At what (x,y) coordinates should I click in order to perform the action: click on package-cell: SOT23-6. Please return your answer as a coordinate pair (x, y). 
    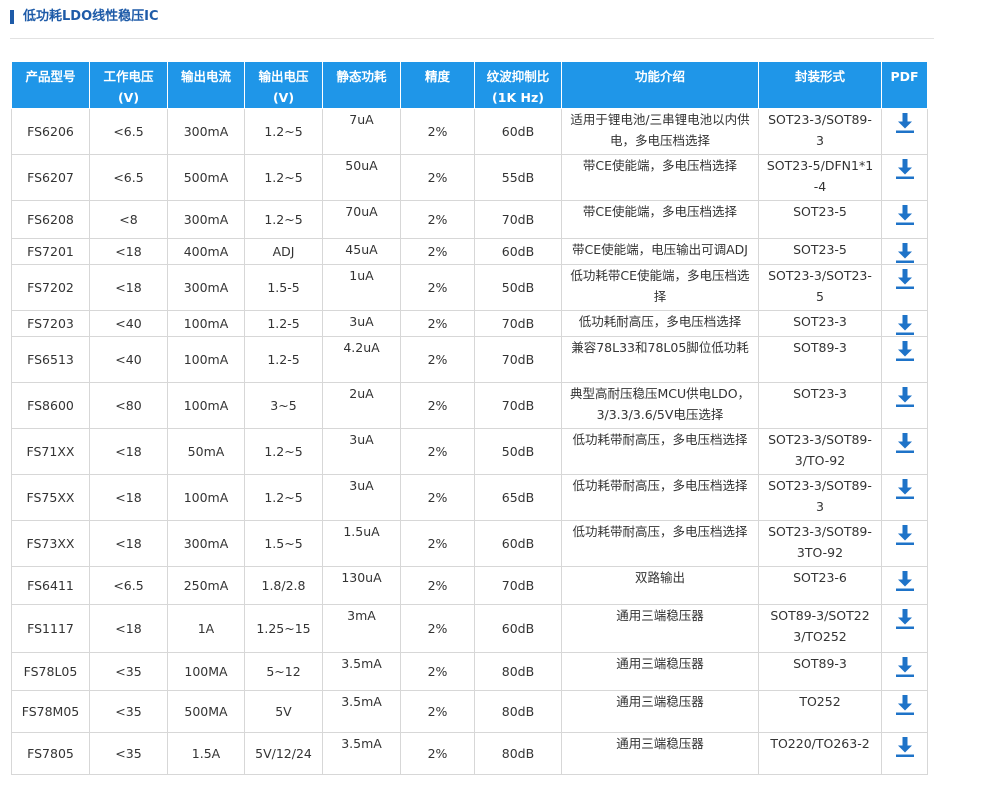
    Looking at the image, I should click on (820, 585).